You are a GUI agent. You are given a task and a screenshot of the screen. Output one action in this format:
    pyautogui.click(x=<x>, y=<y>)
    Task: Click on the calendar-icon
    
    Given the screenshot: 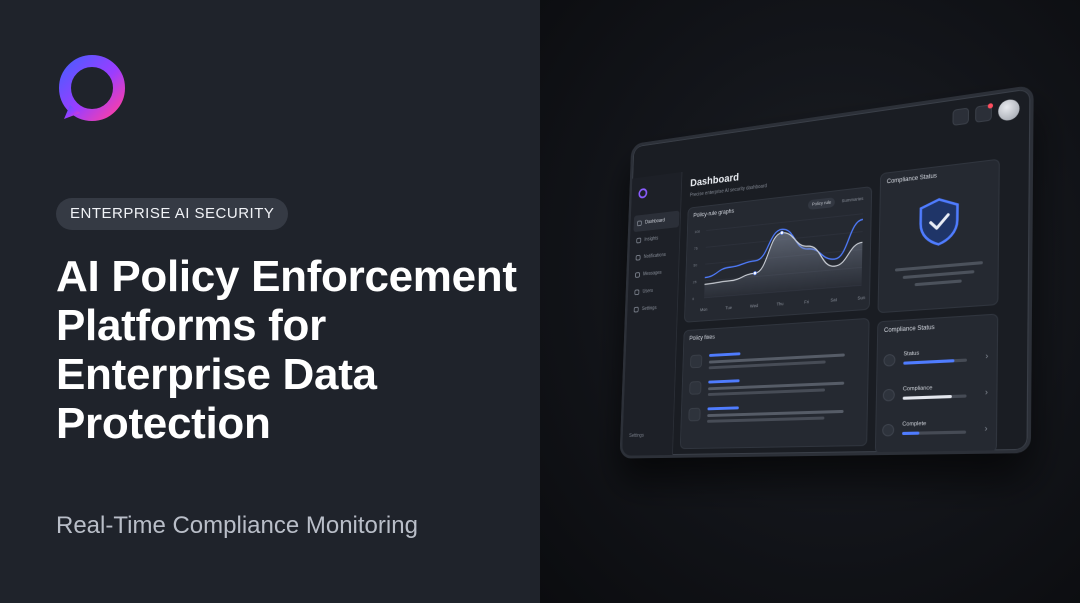 What is the action you would take?
    pyautogui.click(x=961, y=116)
    